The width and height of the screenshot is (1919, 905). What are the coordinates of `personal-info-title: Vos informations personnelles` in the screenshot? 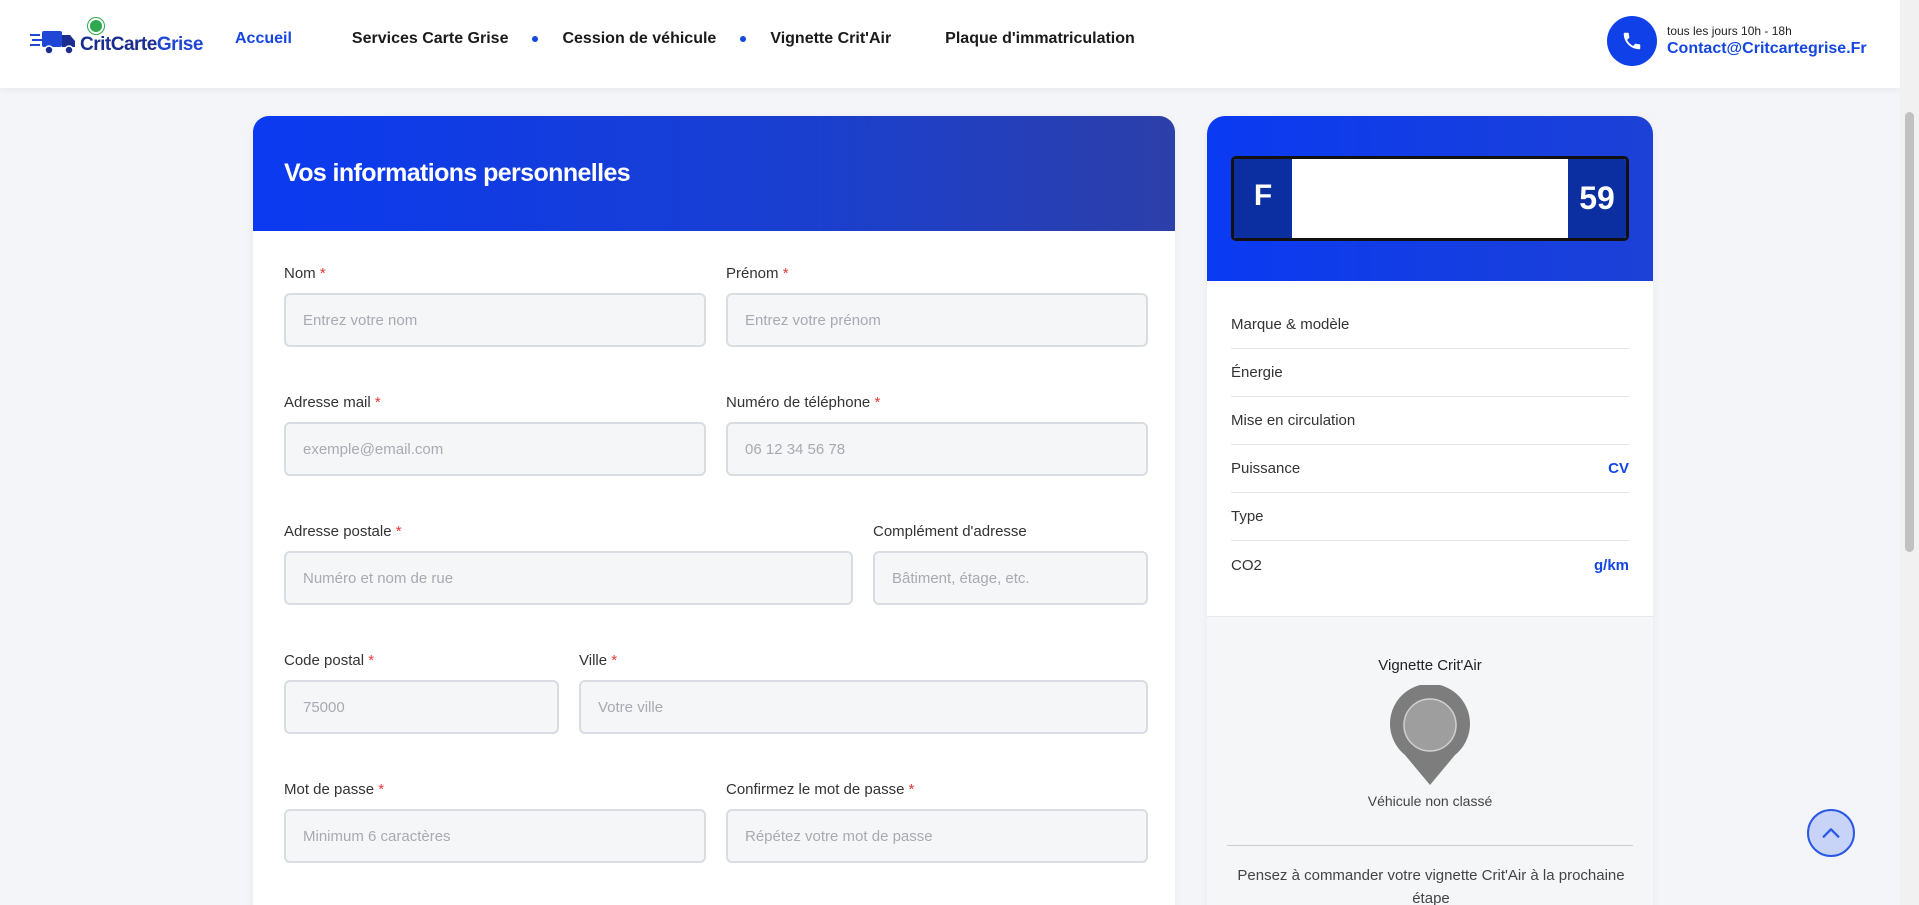 It's located at (457, 173).